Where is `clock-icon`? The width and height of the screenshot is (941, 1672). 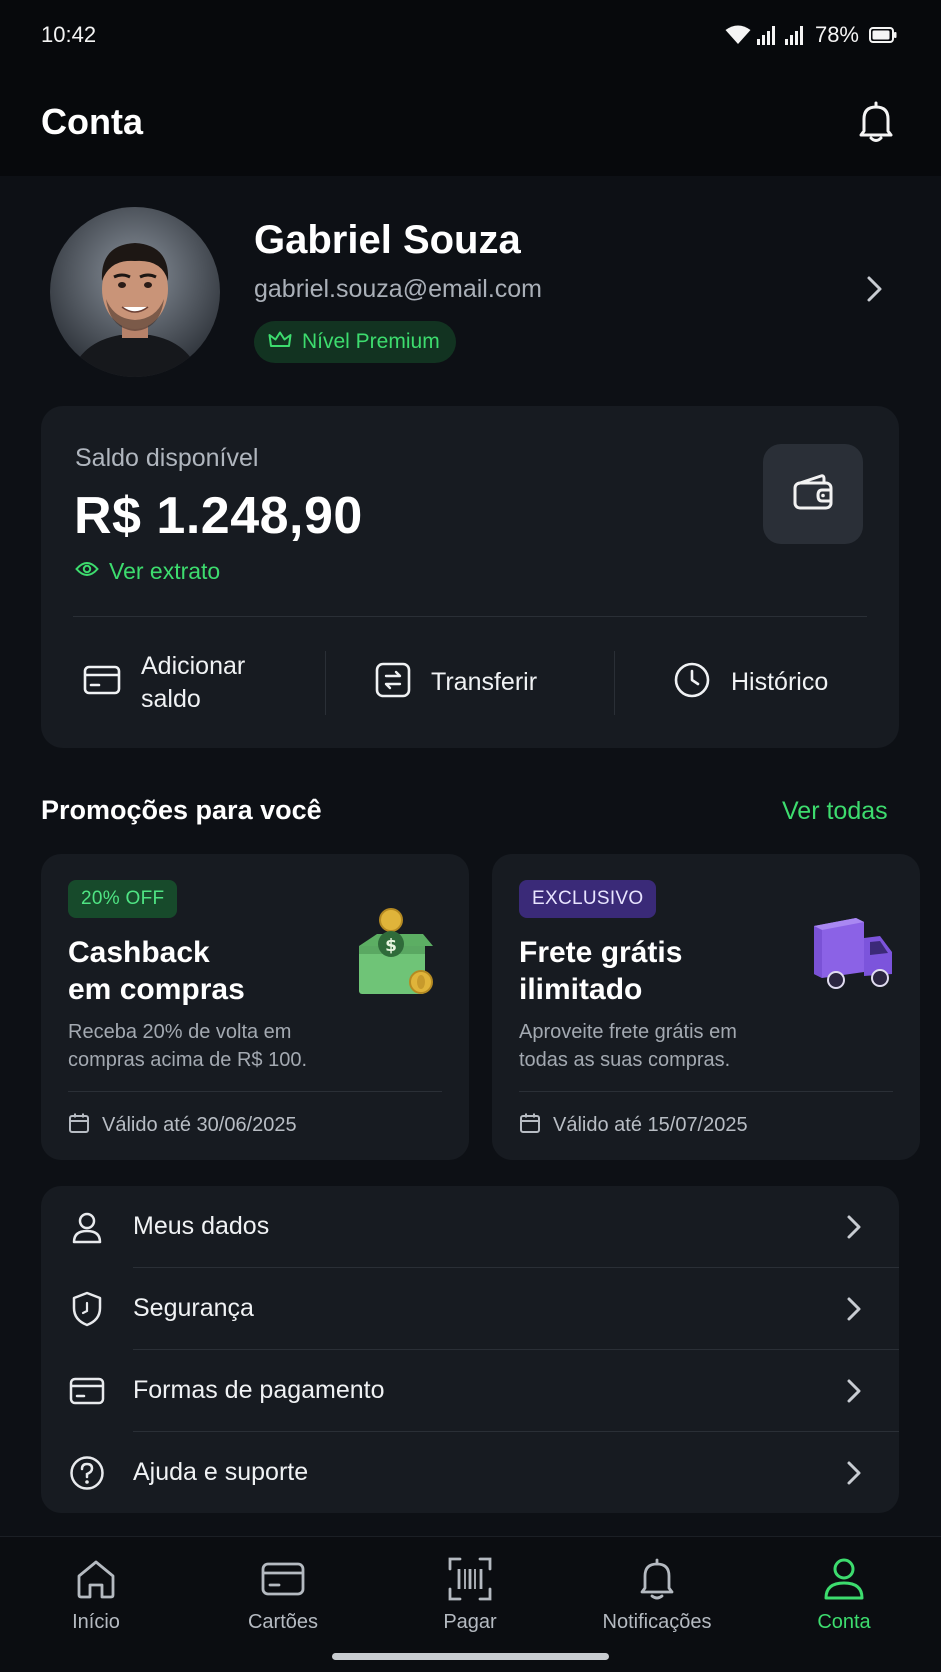 clock-icon is located at coordinates (692, 682).